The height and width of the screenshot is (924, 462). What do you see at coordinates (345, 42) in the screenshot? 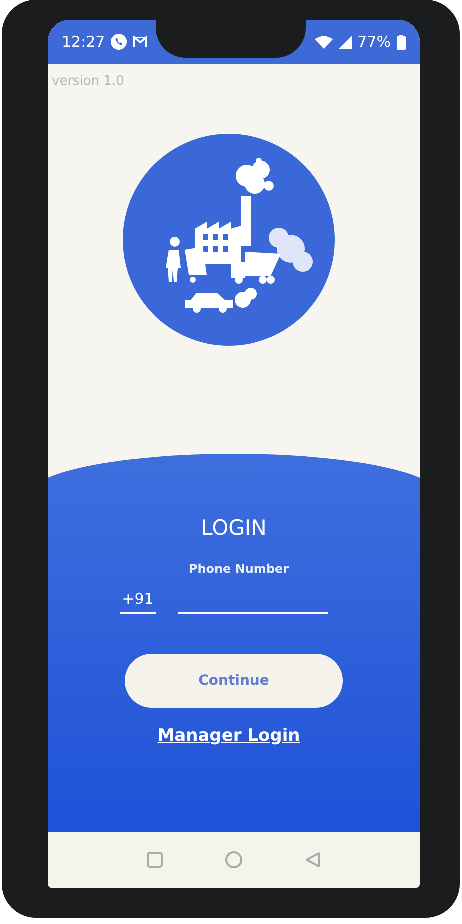
I see `signal-icon` at bounding box center [345, 42].